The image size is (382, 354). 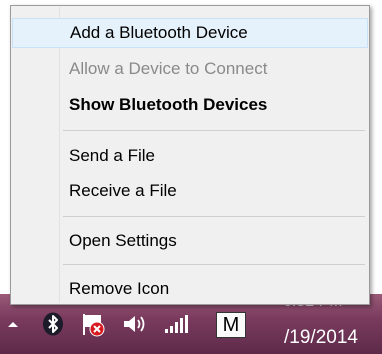 What do you see at coordinates (190, 105) in the screenshot?
I see `menu-item-show-bluetooth-devices: Show Bluetooth Devices` at bounding box center [190, 105].